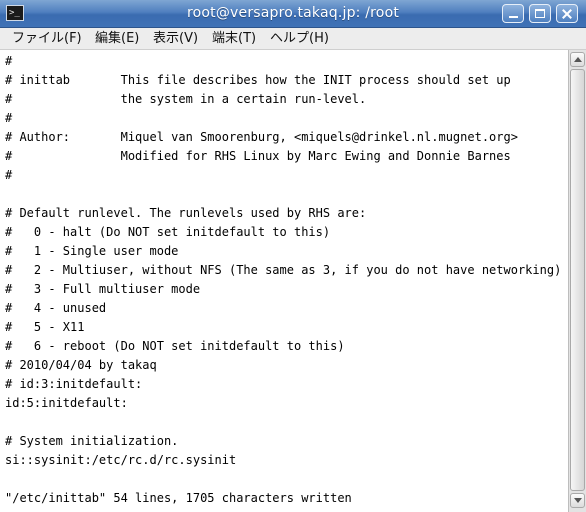  Describe the element at coordinates (92, 251) in the screenshot. I see `terminal-line: # 1 - Single user mode` at that location.